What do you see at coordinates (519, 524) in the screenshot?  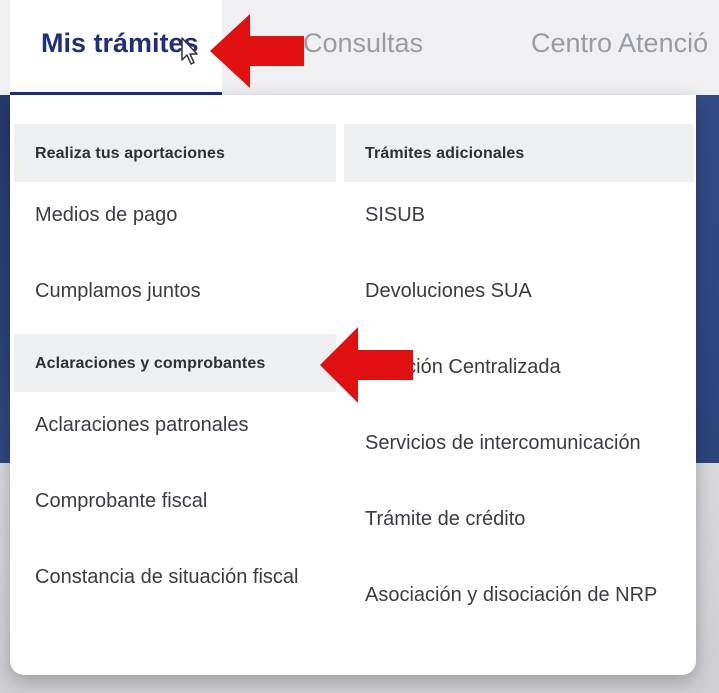 I see `menu-item-tramite-de-credito: Trámite de crédito` at bounding box center [519, 524].